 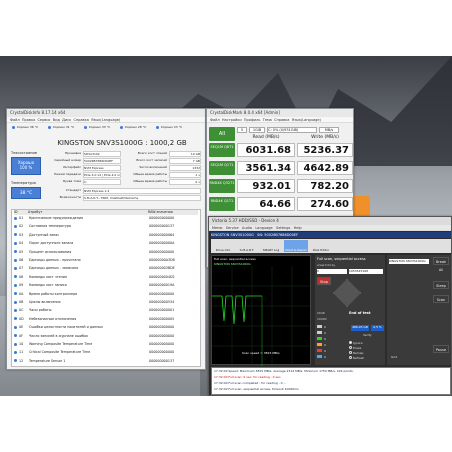 What do you see at coordinates (169, 131) in the screenshot?
I see `drive-tab: Хорошо 23 °C` at bounding box center [169, 131].